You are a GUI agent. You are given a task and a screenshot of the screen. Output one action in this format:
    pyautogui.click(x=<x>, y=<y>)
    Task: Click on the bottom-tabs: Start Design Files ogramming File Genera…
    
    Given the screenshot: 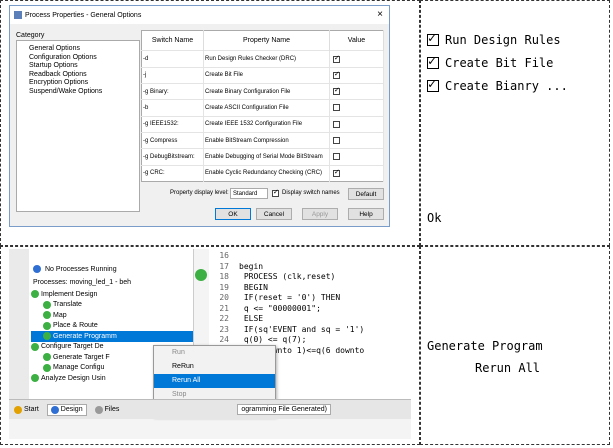 What is the action you would take?
    pyautogui.click(x=210, y=409)
    